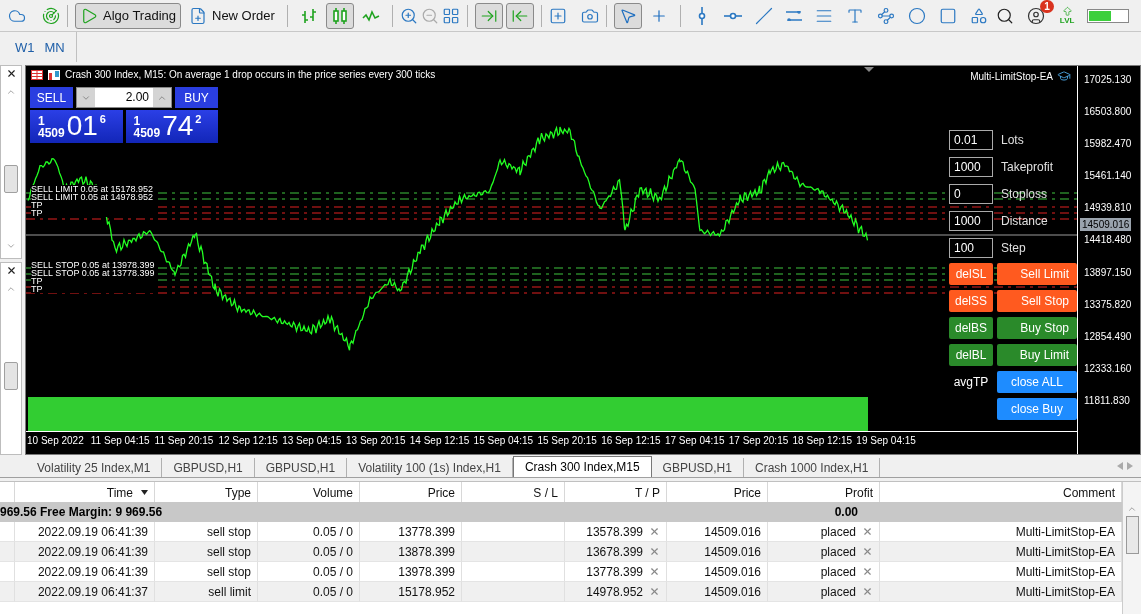 The height and width of the screenshot is (614, 1141). What do you see at coordinates (971, 248) in the screenshot?
I see `ea-input-field: 100` at bounding box center [971, 248].